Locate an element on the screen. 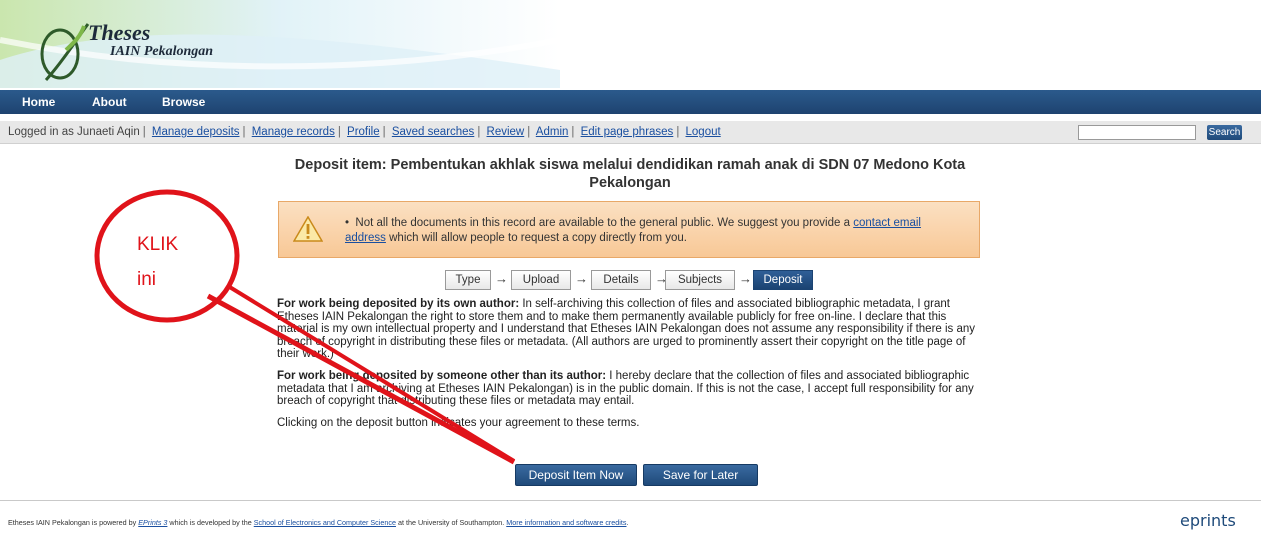 This screenshot has height=536, width=1261. logo-subtitle: IAIN Pekalongan is located at coordinates (162, 51).